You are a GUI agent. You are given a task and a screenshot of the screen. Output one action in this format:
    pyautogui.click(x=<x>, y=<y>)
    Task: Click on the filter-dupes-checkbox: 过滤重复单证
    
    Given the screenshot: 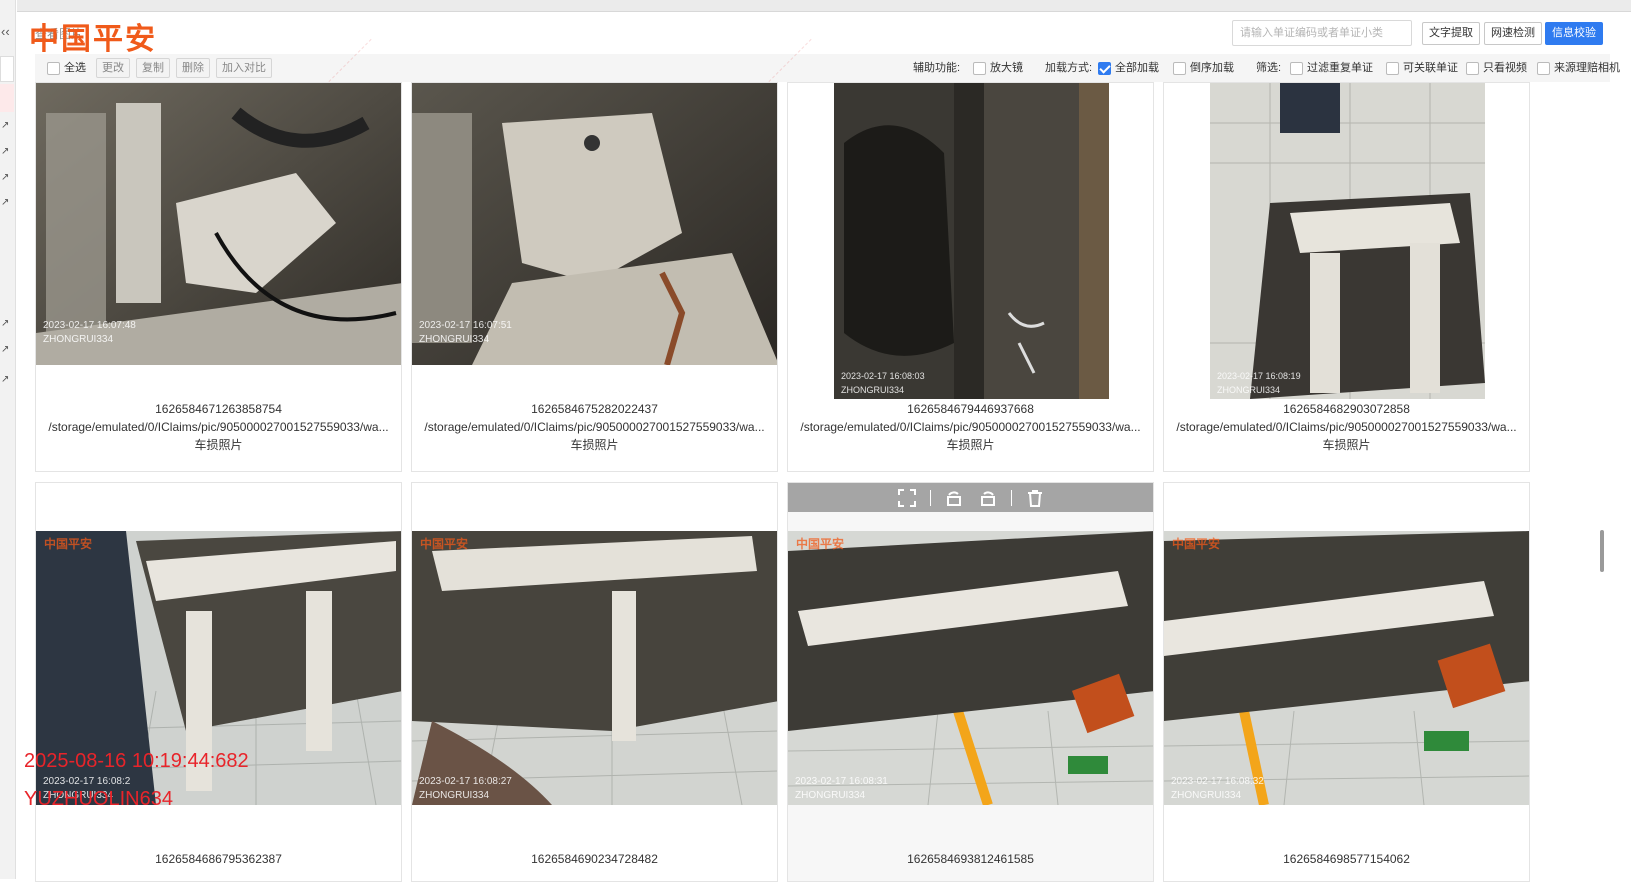 What is the action you would take?
    pyautogui.click(x=1331, y=67)
    